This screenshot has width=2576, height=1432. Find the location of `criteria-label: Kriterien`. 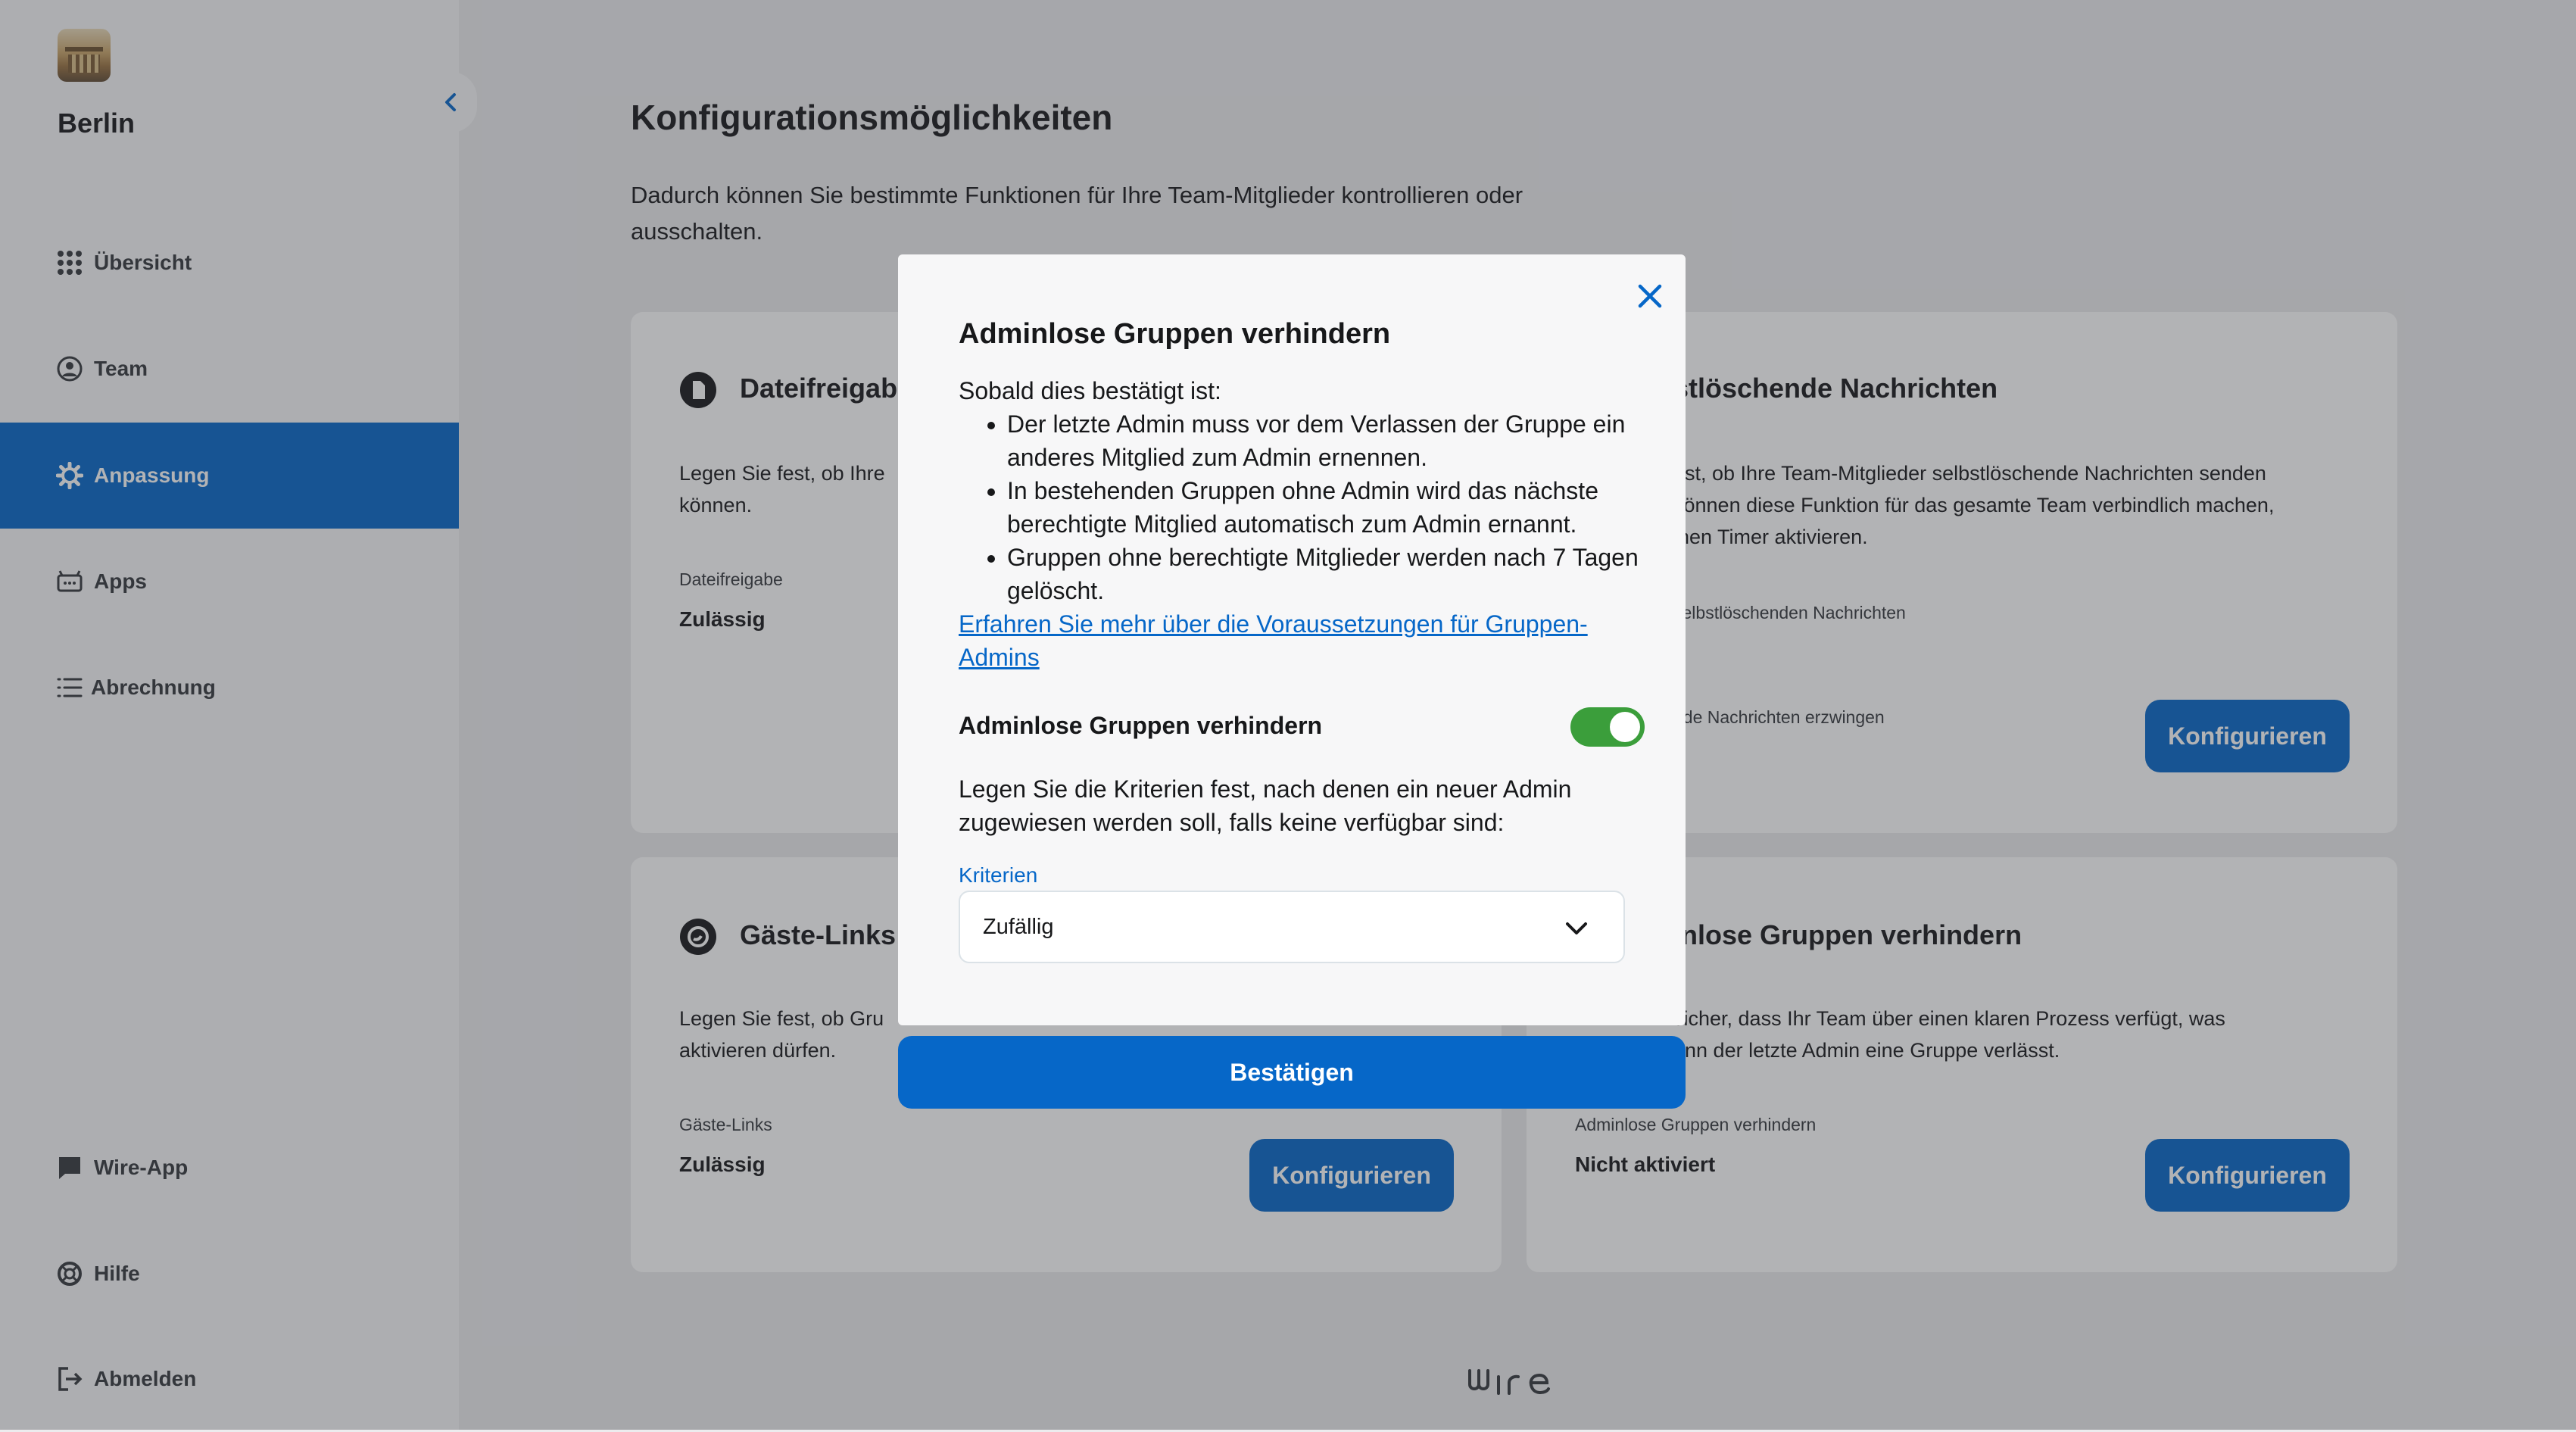

criteria-label: Kriterien is located at coordinates (998, 875).